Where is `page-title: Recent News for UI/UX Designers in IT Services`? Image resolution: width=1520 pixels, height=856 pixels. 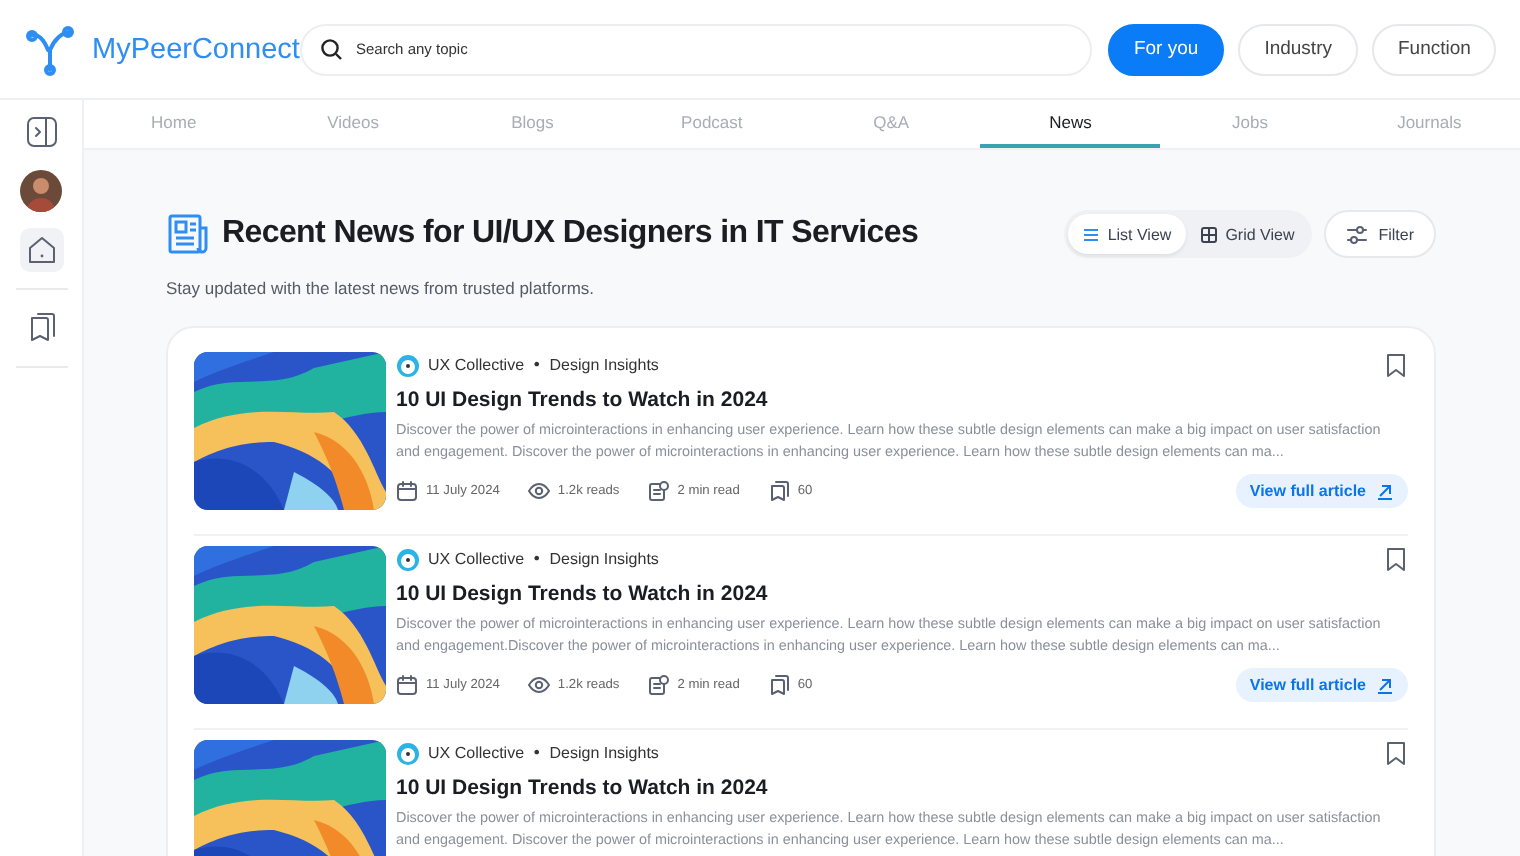
page-title: Recent News for UI/UX Designers in IT Services is located at coordinates (570, 234).